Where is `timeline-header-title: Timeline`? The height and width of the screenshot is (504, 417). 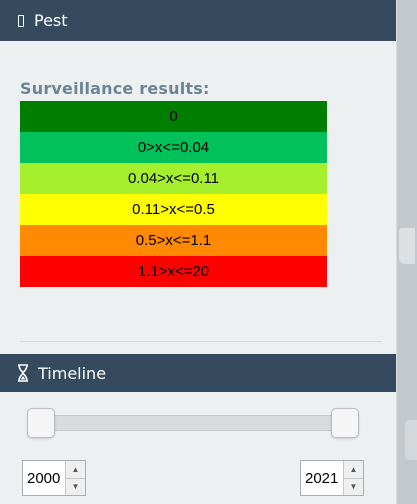 timeline-header-title: Timeline is located at coordinates (72, 373).